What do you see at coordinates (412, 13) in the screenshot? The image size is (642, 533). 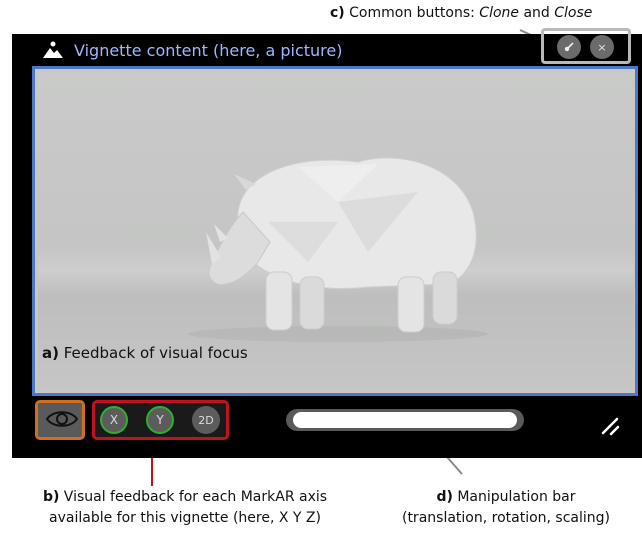 I see `annotation-c-text: Common buttons:` at bounding box center [412, 13].